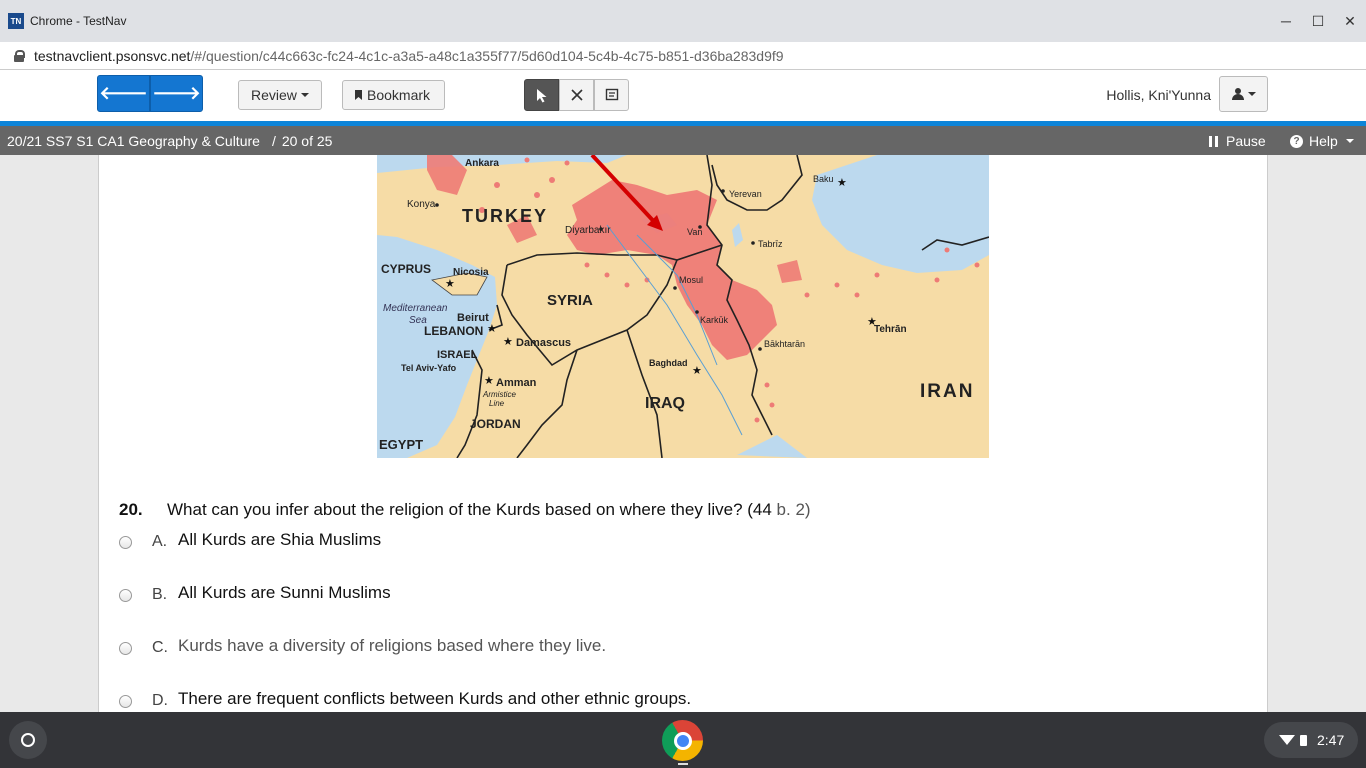 This screenshot has width=1366, height=768. I want to click on eliminator-icon, so click(576, 95).